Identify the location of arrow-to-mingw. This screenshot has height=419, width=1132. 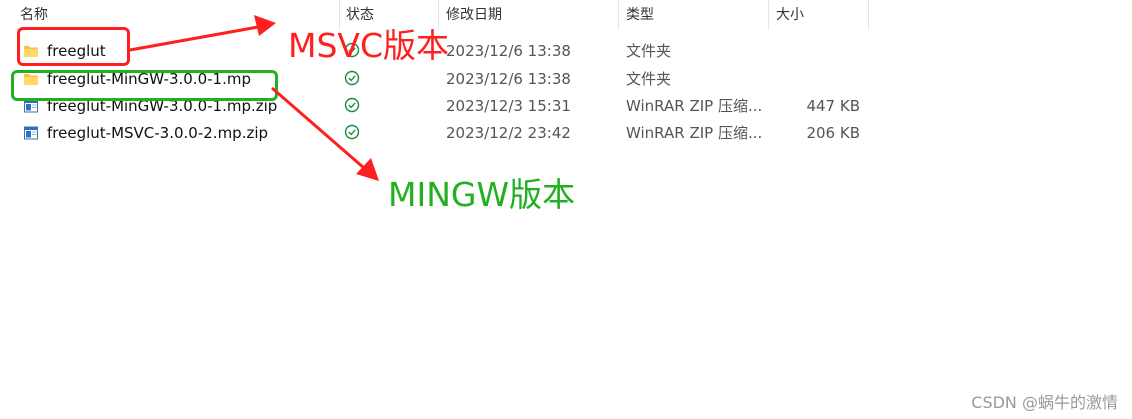
(325, 133).